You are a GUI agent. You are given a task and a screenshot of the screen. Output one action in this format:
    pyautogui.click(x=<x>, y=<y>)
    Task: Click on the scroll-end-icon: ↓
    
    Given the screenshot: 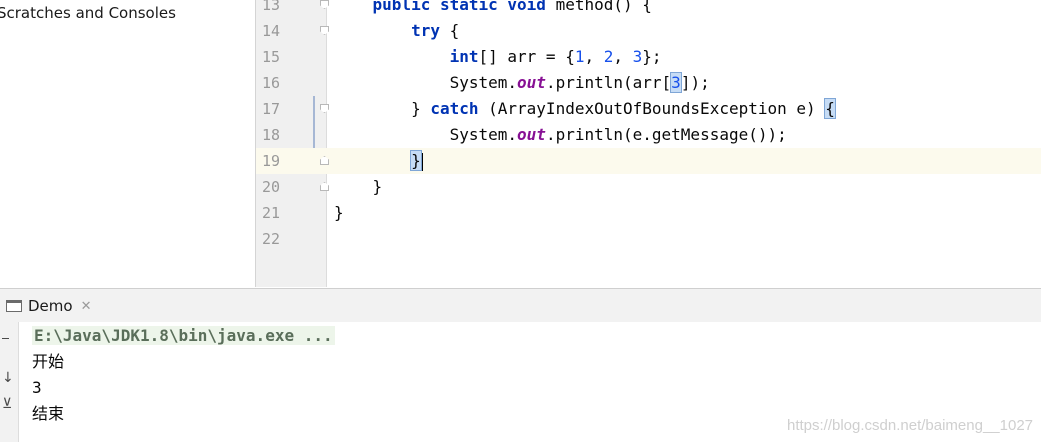 What is the action you would take?
    pyautogui.click(x=8, y=378)
    